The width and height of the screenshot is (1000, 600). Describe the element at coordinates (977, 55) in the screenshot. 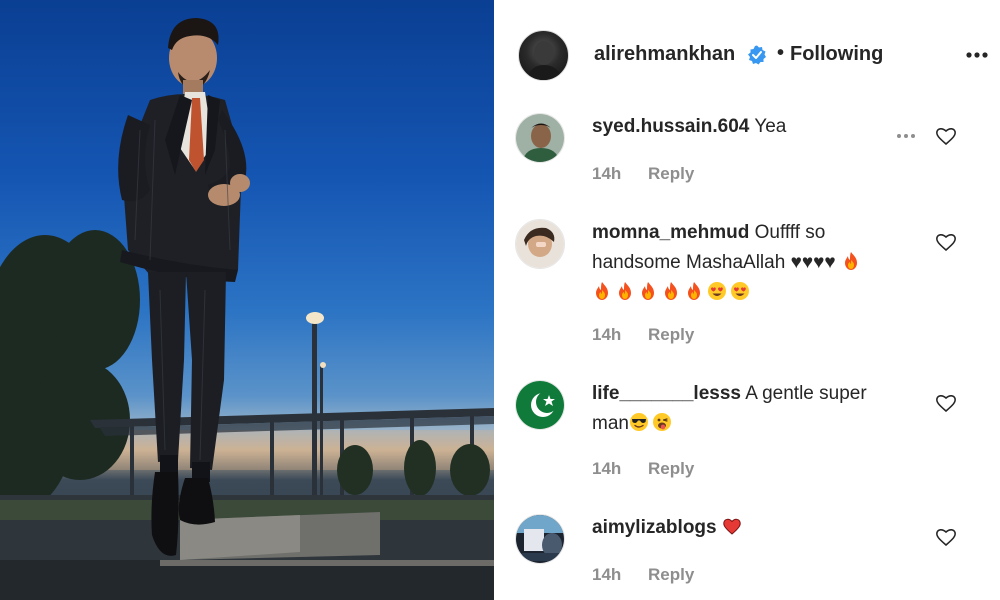

I see `more-options-icon` at that location.